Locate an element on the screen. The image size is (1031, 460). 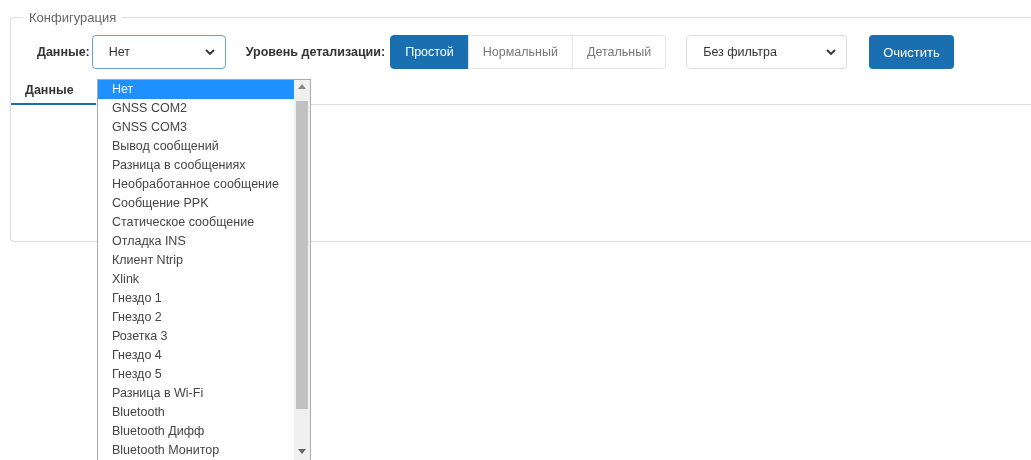
data-label: Данные: is located at coordinates (63, 52).